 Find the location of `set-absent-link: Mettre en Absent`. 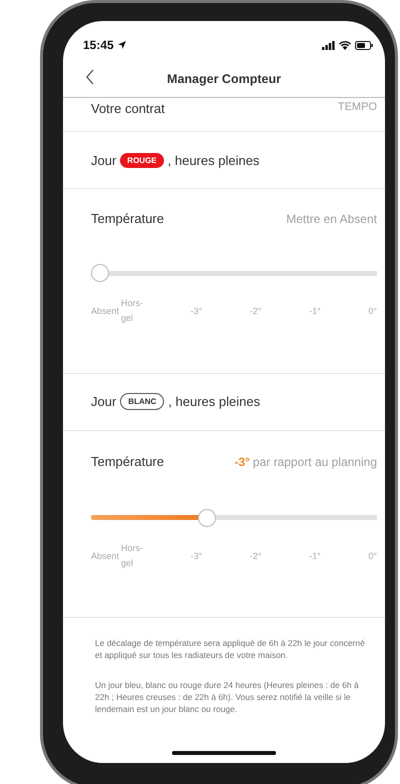

set-absent-link: Mettre en Absent is located at coordinates (331, 219).